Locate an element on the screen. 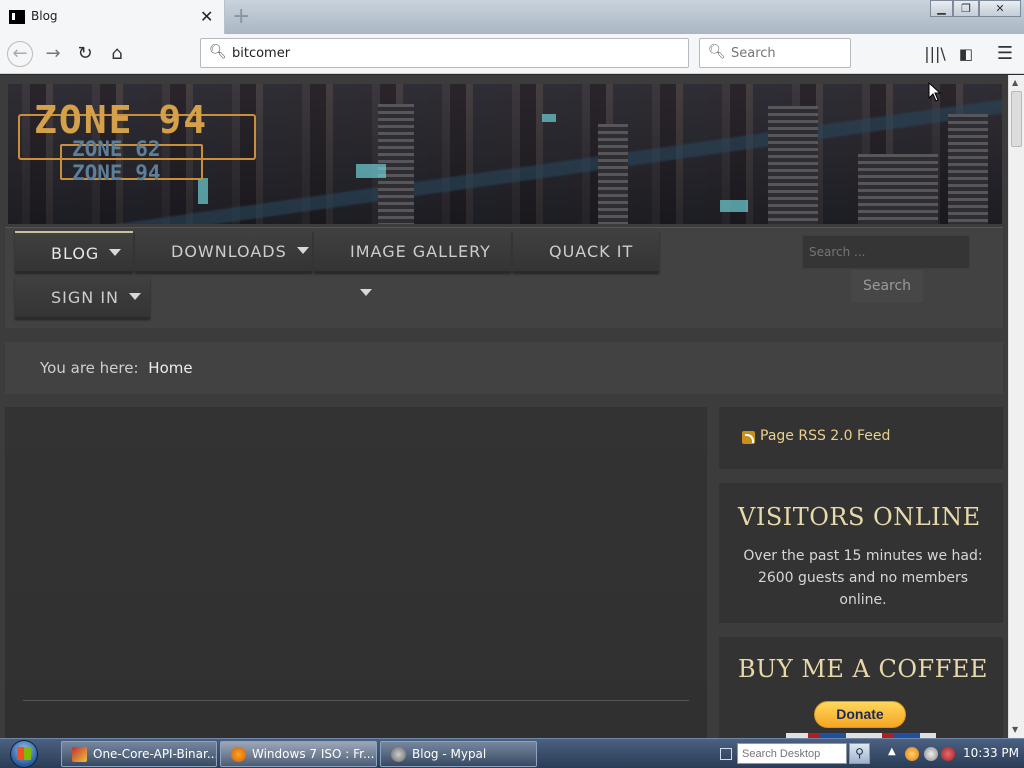 This screenshot has width=1024, height=768. search-icon: ⚲ is located at coordinates (859, 753).